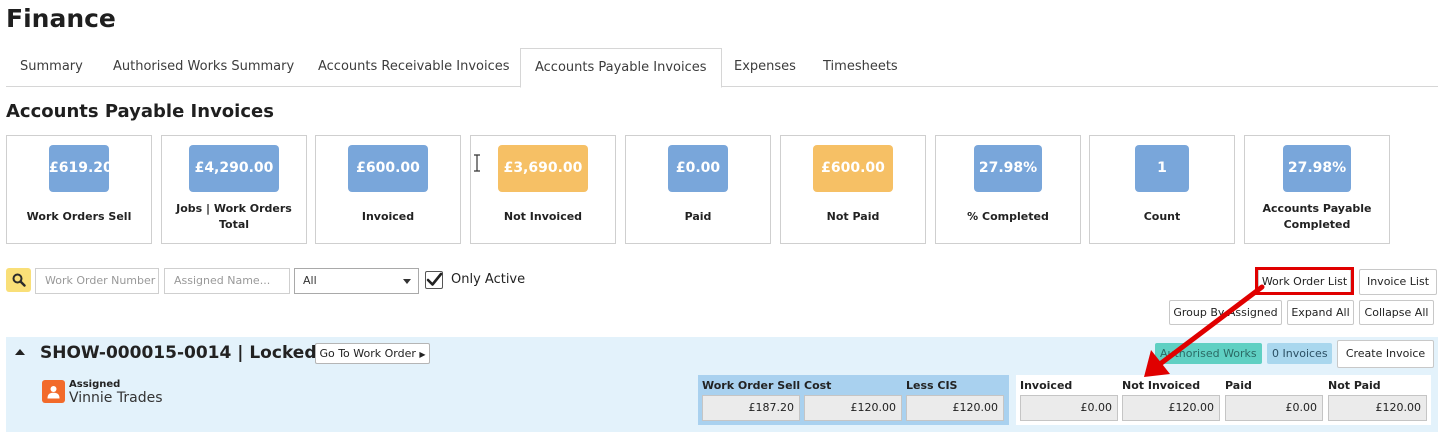  Describe the element at coordinates (20, 352) in the screenshot. I see `collapse-caret-icon` at that location.